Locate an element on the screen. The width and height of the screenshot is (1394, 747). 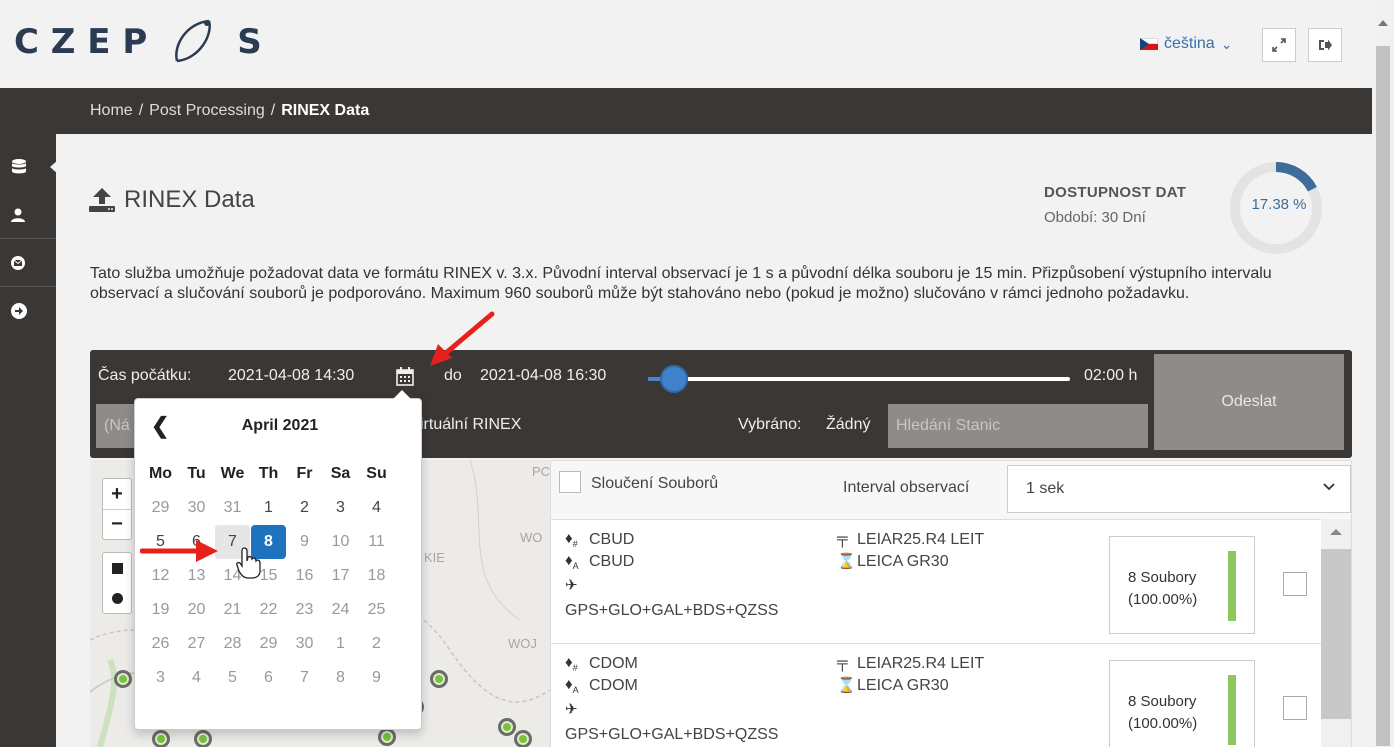
availability-info: DOSTUPNOST DAT Období: 30 Dní is located at coordinates (1115, 205).